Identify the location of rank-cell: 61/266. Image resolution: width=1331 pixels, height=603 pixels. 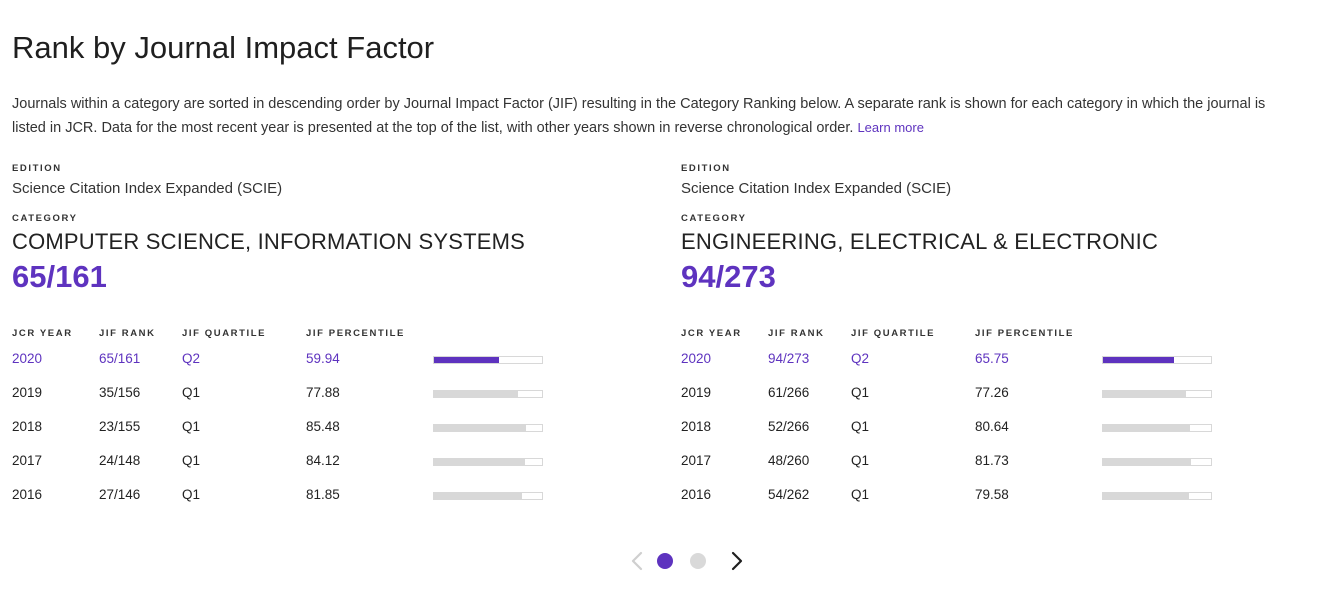
(789, 392).